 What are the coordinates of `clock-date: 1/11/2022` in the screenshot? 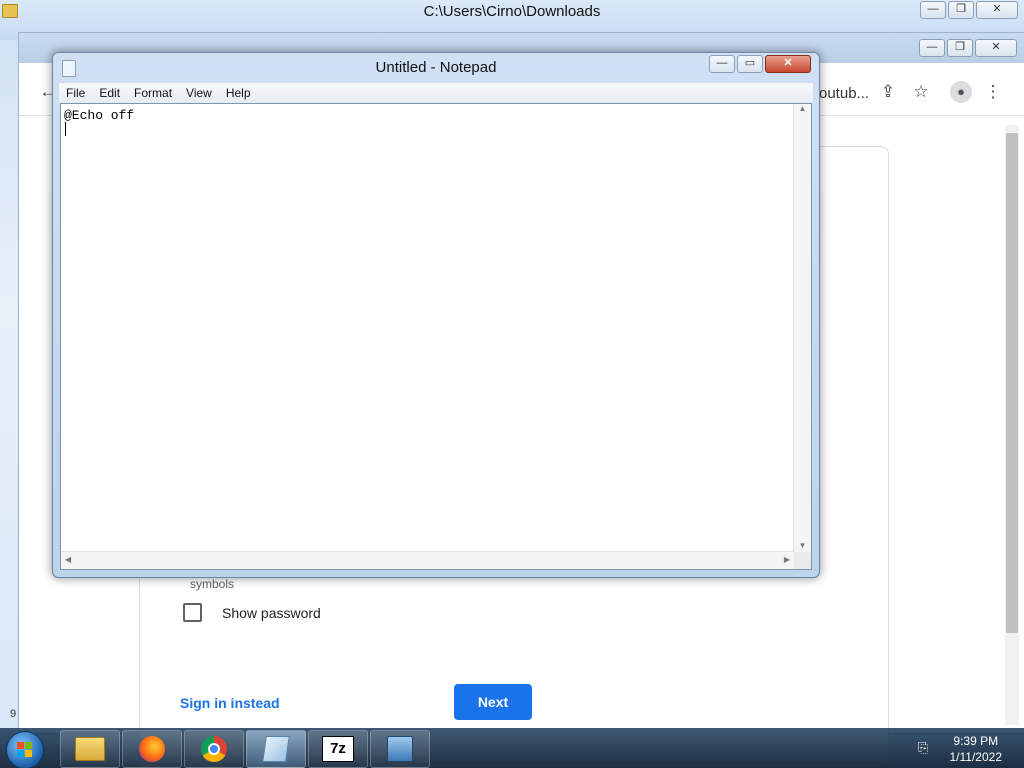 It's located at (976, 757).